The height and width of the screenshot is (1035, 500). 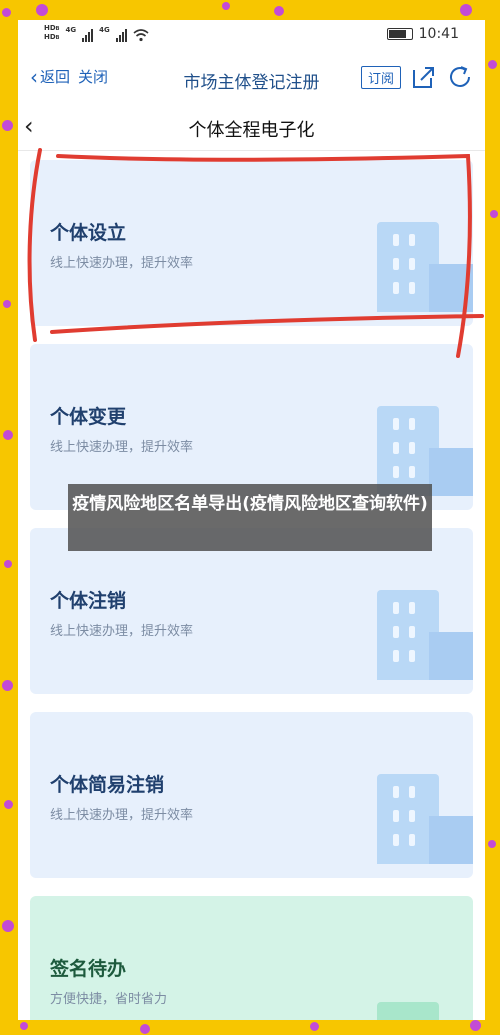 I want to click on overlay-caption: 疫情风险地区名单导出(疫情风险地区查询软件), so click(x=250, y=517).